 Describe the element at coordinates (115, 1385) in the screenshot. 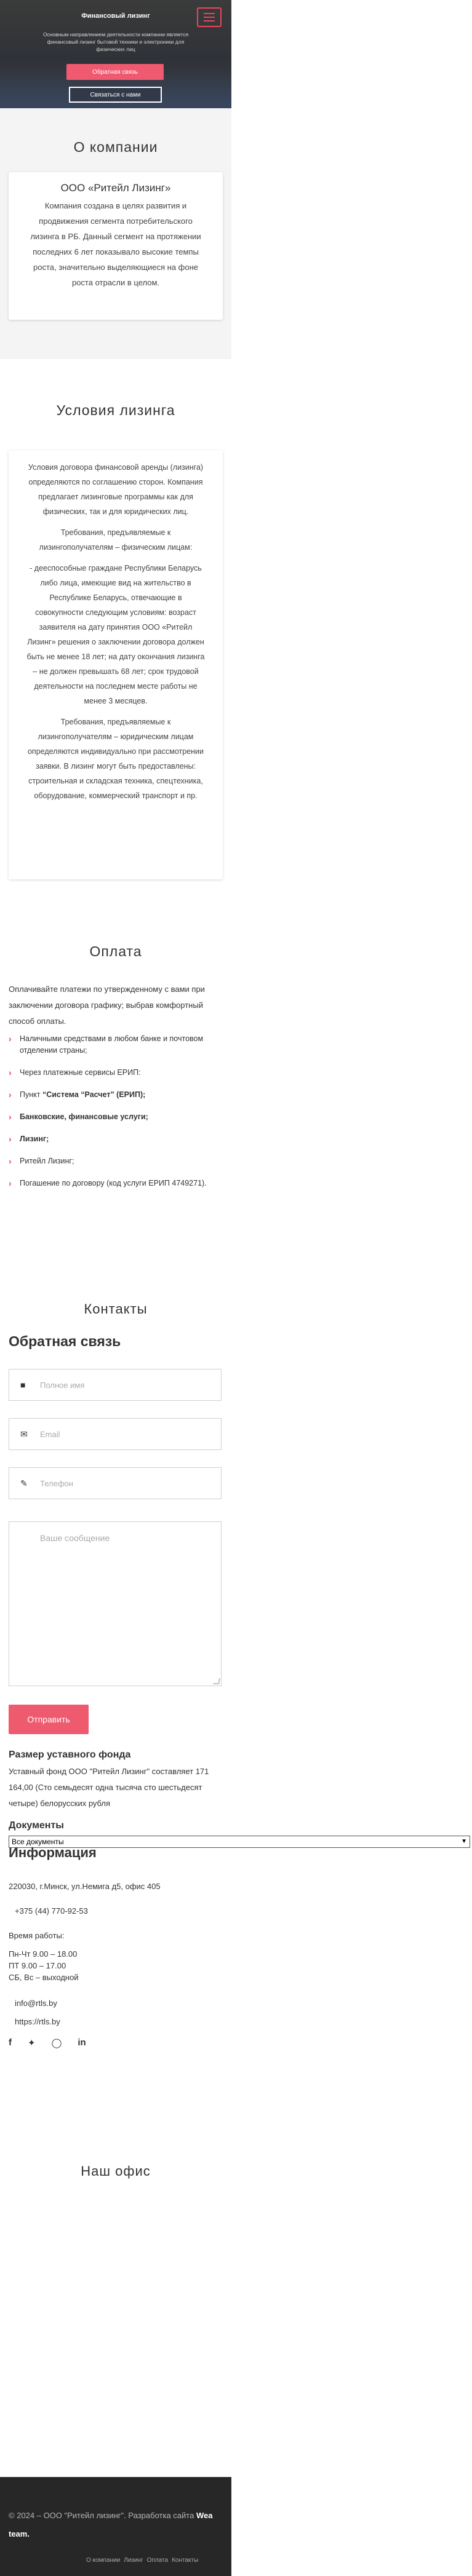

I see `name-field: ■ Полное имя` at that location.